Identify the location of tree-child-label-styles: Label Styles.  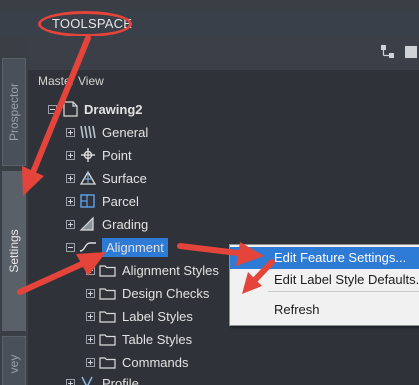
(139, 316).